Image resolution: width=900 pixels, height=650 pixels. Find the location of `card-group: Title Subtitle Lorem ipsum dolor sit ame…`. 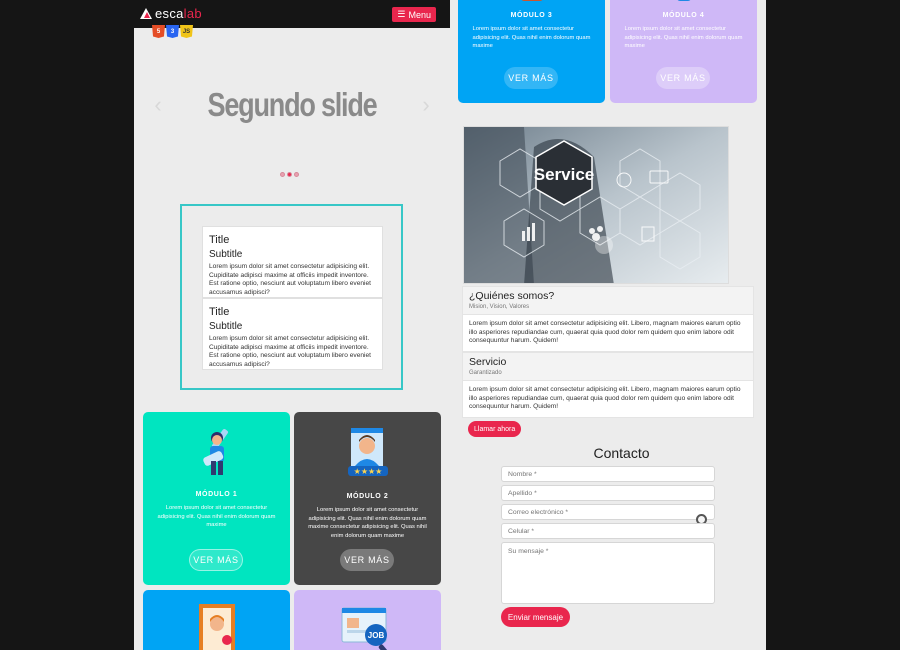

card-group: Title Subtitle Lorem ipsum dolor sit ame… is located at coordinates (291, 297).